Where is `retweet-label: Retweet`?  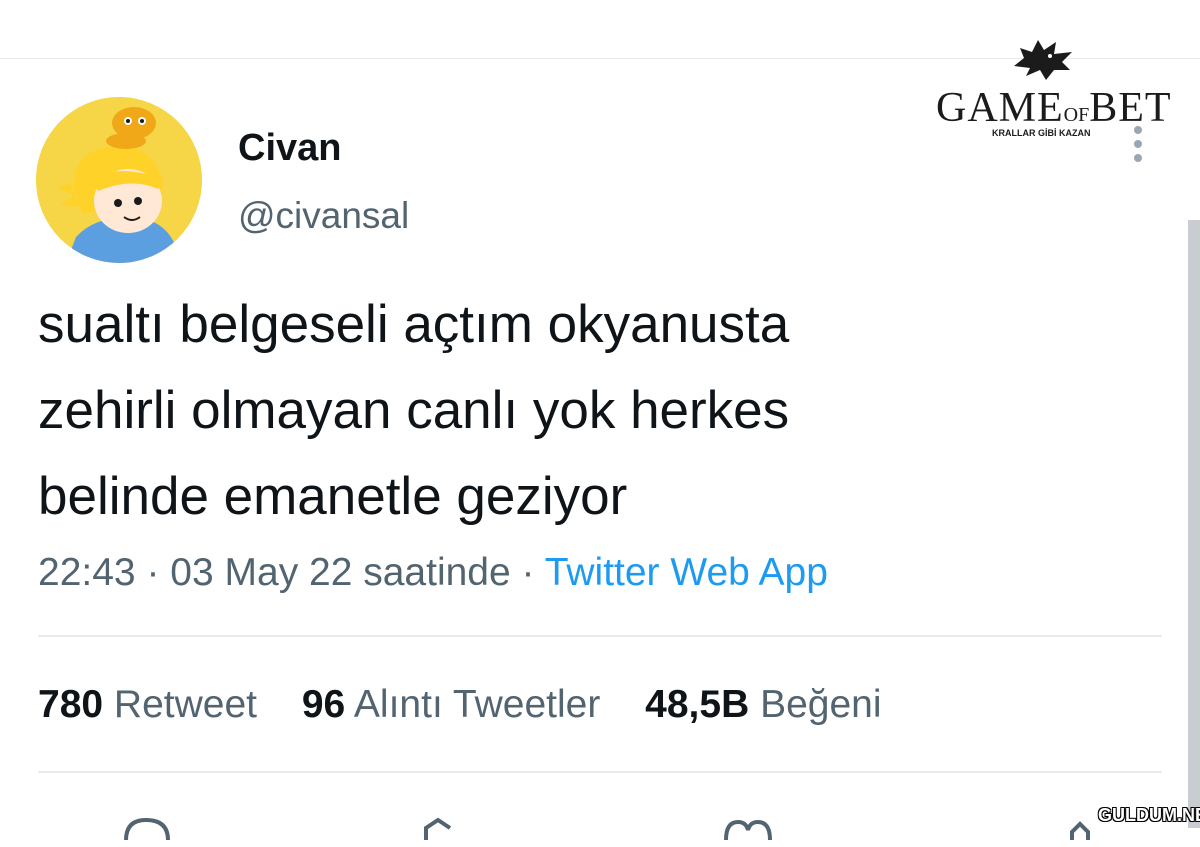 retweet-label: Retweet is located at coordinates (185, 704).